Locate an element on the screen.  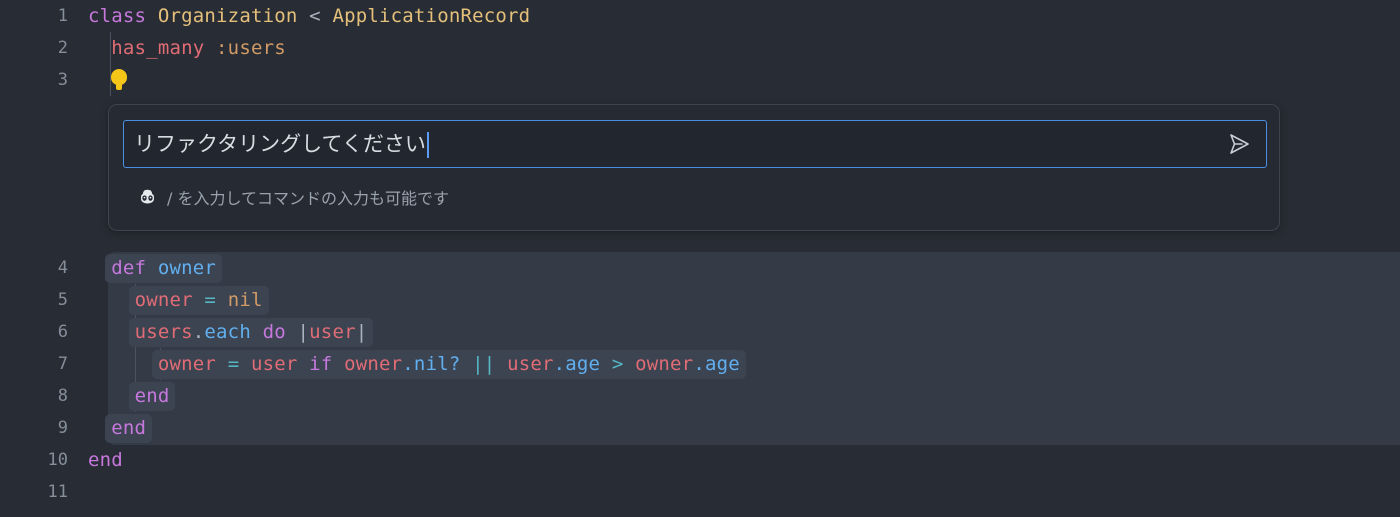
line-number: 2 is located at coordinates (62, 48).